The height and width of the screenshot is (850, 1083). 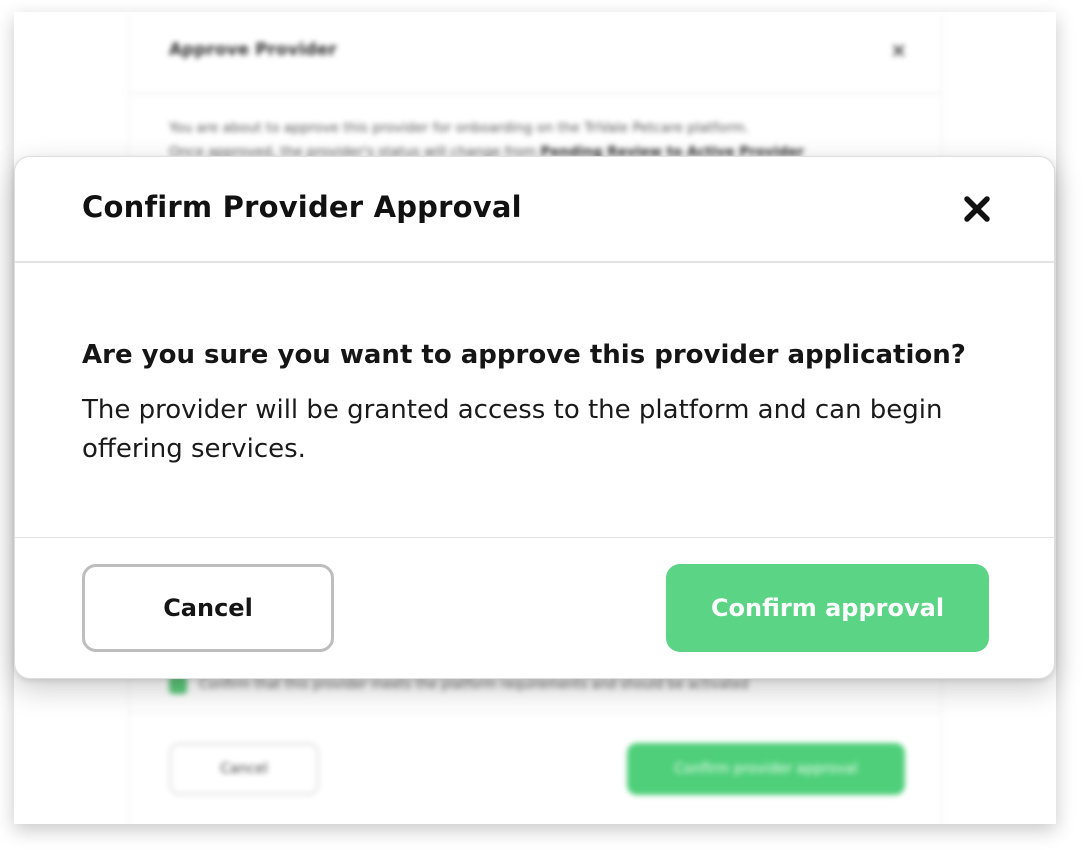 I want to click on background-close-icon: ×, so click(x=898, y=50).